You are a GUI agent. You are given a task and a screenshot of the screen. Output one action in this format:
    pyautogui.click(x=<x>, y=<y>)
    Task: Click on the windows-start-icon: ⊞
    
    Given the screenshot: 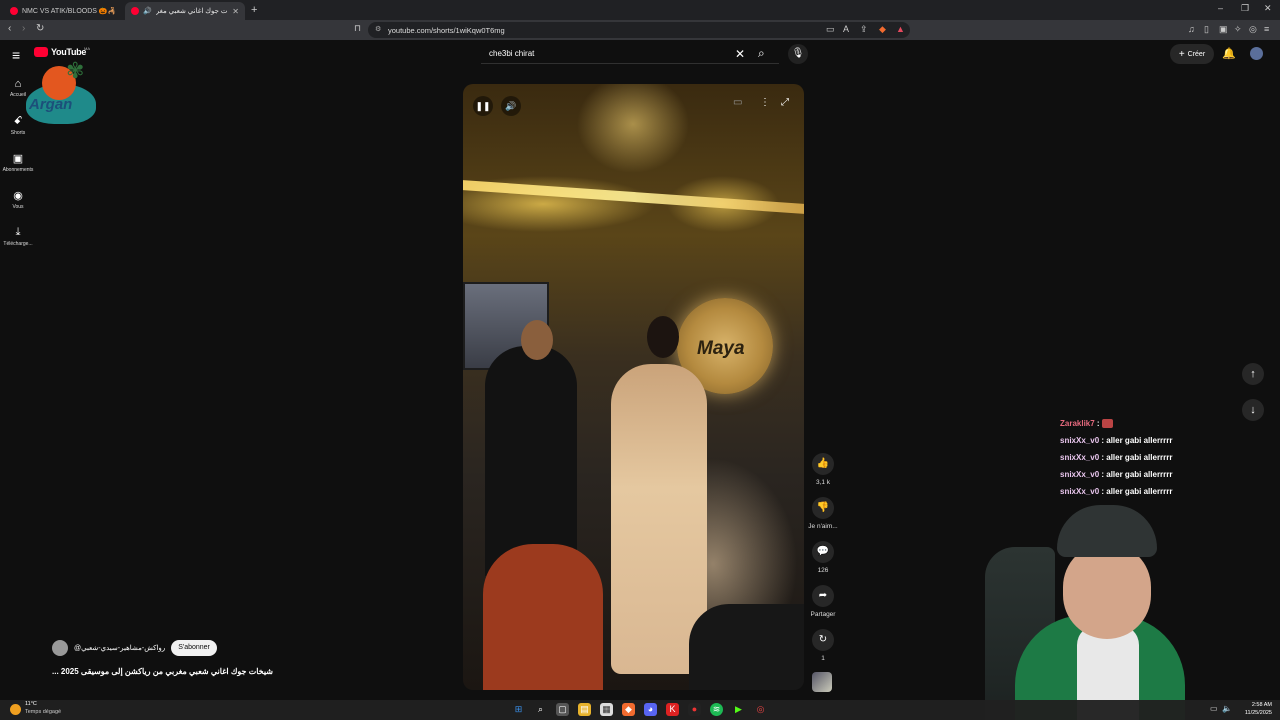 What is the action you would take?
    pyautogui.click(x=518, y=709)
    